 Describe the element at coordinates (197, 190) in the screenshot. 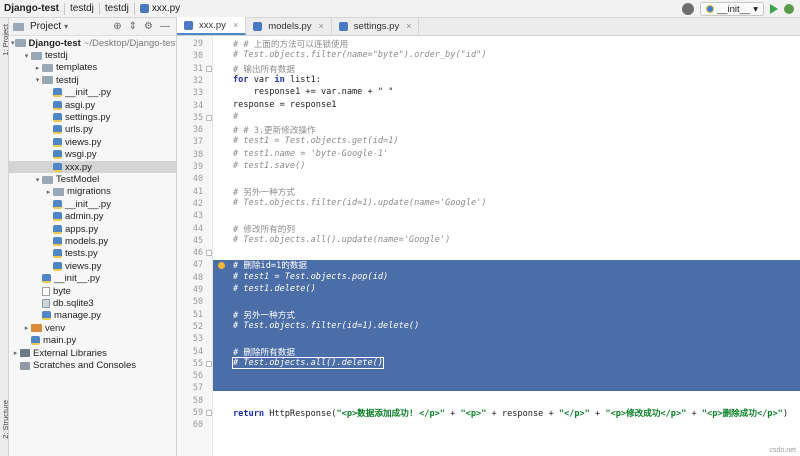

I see `line-number: 41` at that location.